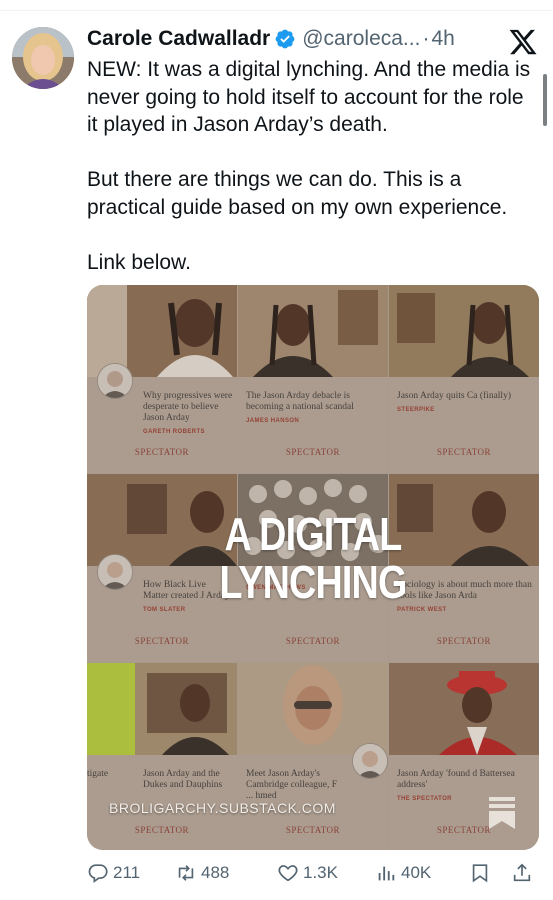 The height and width of the screenshot is (900, 553). I want to click on bookmark-icon, so click(480, 873).